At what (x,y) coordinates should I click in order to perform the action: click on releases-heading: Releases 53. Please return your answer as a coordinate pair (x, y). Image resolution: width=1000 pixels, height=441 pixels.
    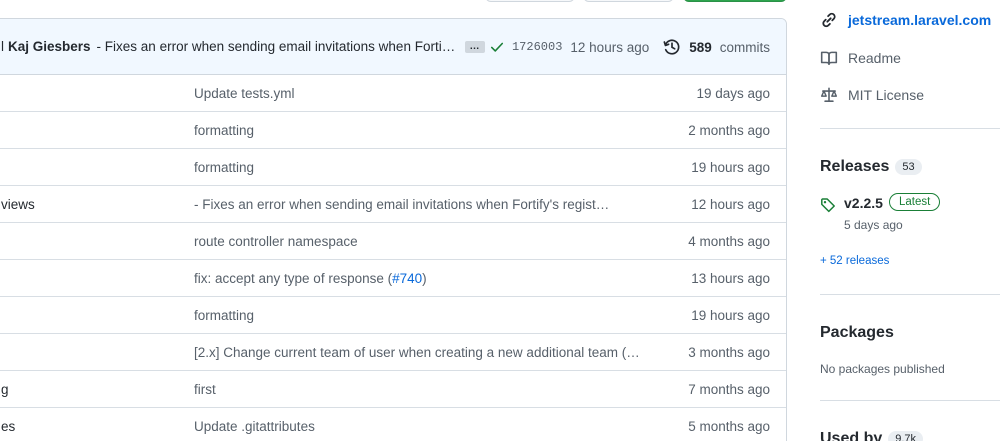
    Looking at the image, I should click on (871, 167).